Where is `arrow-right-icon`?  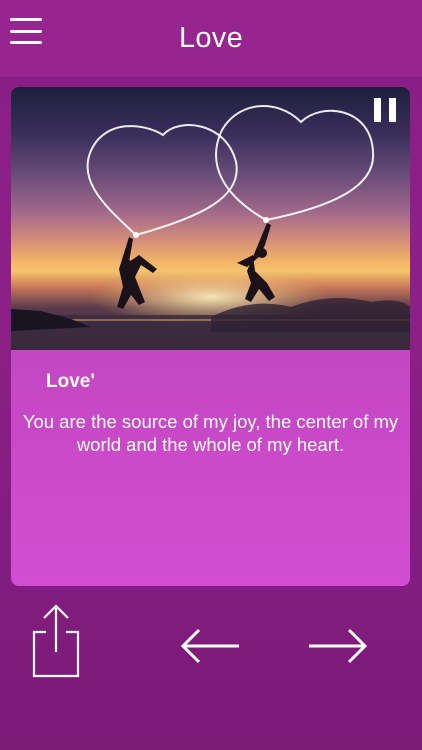 arrow-right-icon is located at coordinates (338, 646).